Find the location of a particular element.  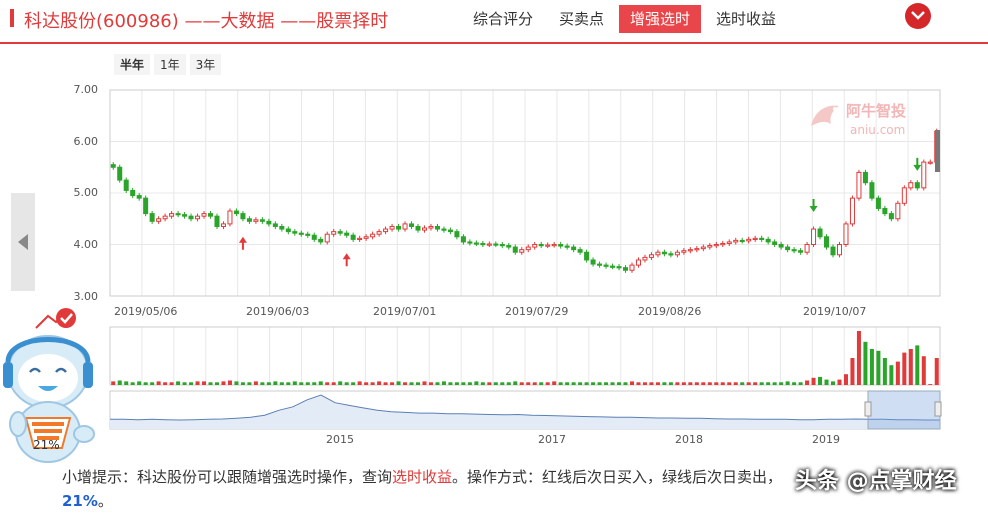

tip-tail: 出， is located at coordinates (767, 477).